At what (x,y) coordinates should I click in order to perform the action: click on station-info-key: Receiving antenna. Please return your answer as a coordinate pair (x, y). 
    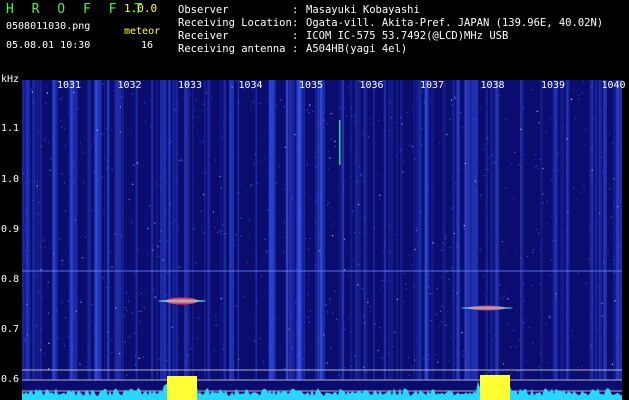
    Looking at the image, I should click on (232, 49).